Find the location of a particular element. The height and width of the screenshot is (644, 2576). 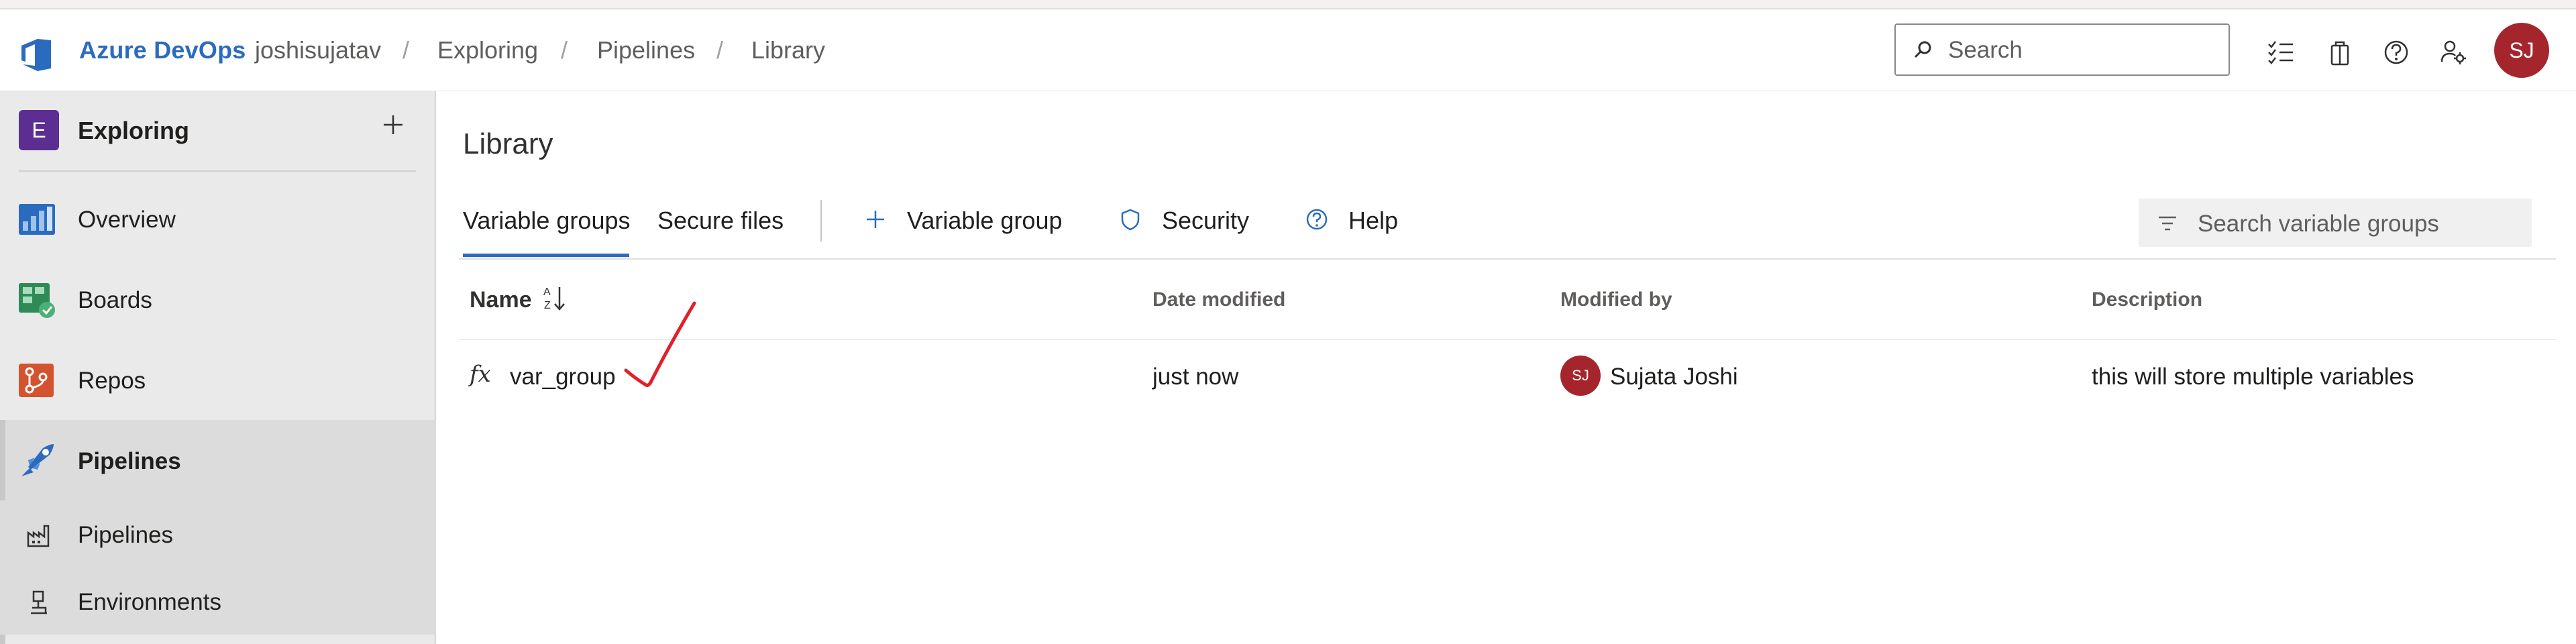

sidebar-item-label: Overview is located at coordinates (127, 220).